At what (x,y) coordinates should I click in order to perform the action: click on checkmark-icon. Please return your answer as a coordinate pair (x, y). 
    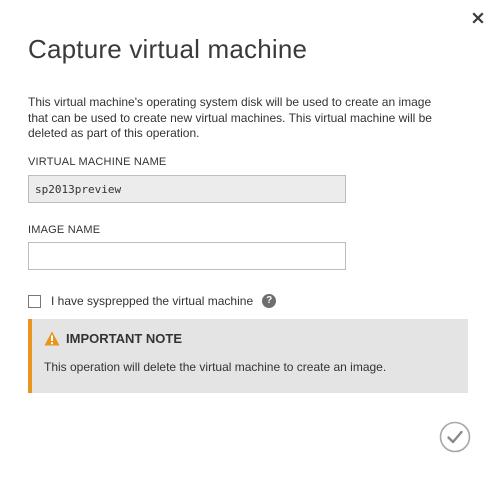
    Looking at the image, I should click on (455, 437).